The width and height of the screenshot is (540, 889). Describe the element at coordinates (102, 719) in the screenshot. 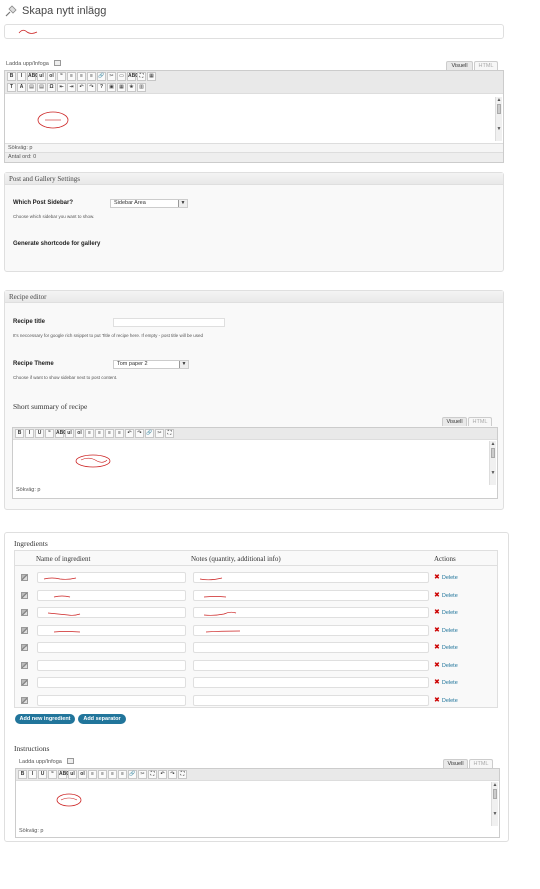

I see `add-separator-button: Add separator` at that location.